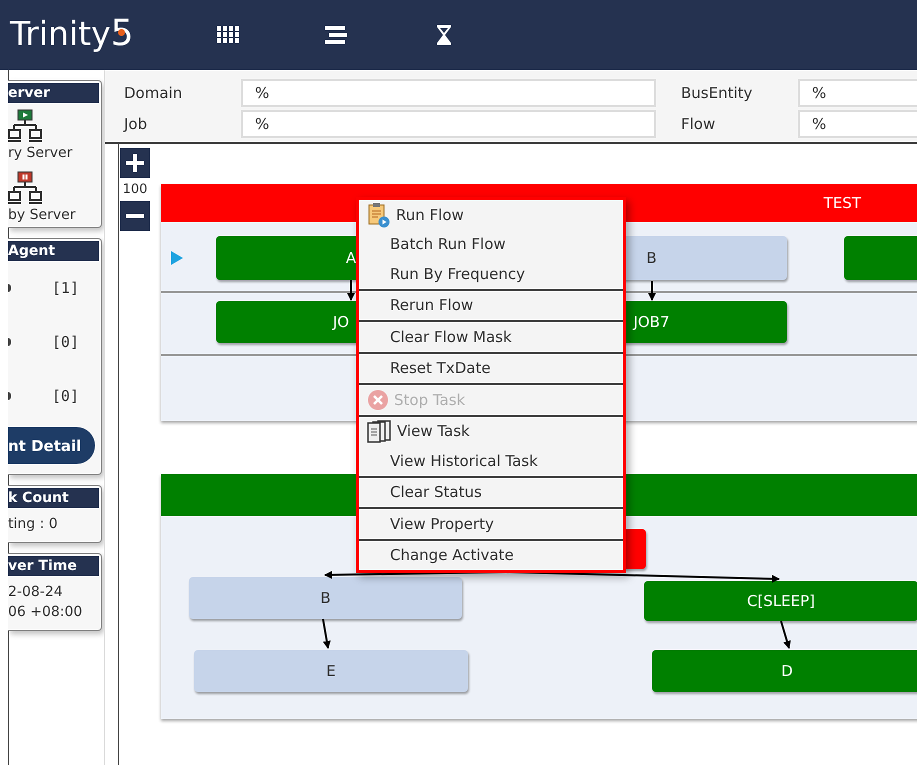 This screenshot has width=917, height=765. What do you see at coordinates (331, 671) in the screenshot?
I see `job-node: E` at bounding box center [331, 671].